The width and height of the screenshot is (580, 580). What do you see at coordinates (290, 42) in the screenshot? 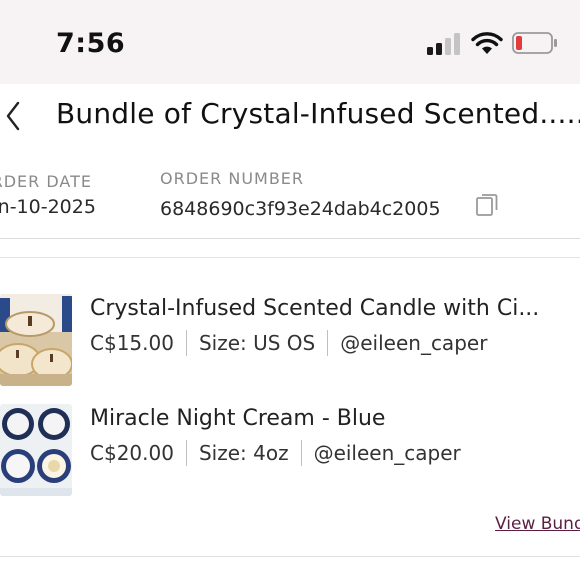
I see `status-bar: 7:56` at bounding box center [290, 42].